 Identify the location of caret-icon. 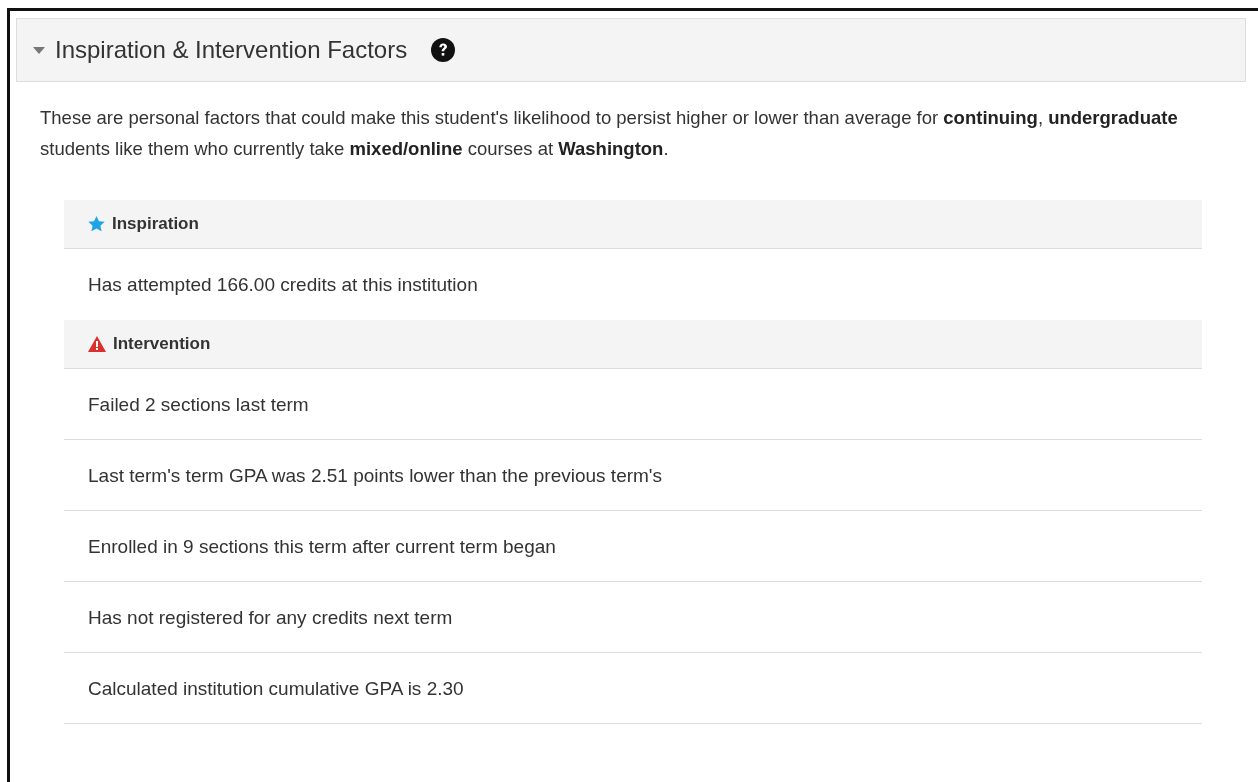
(39, 50).